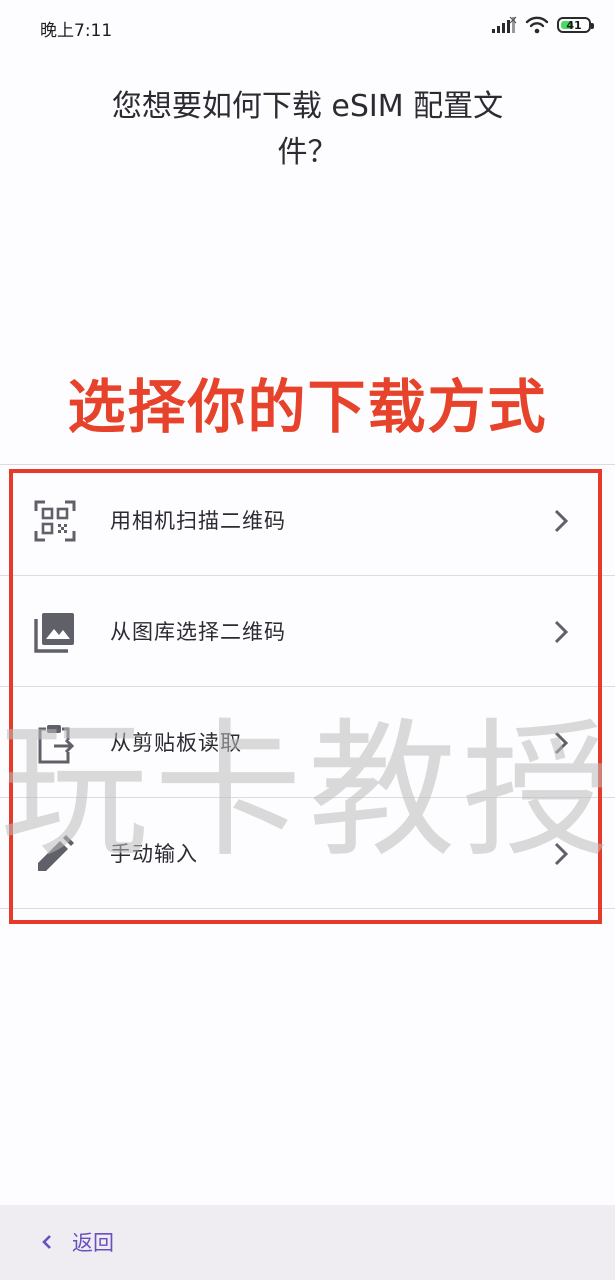  What do you see at coordinates (176, 743) in the screenshot?
I see `option-label: 从剪贴板读取` at bounding box center [176, 743].